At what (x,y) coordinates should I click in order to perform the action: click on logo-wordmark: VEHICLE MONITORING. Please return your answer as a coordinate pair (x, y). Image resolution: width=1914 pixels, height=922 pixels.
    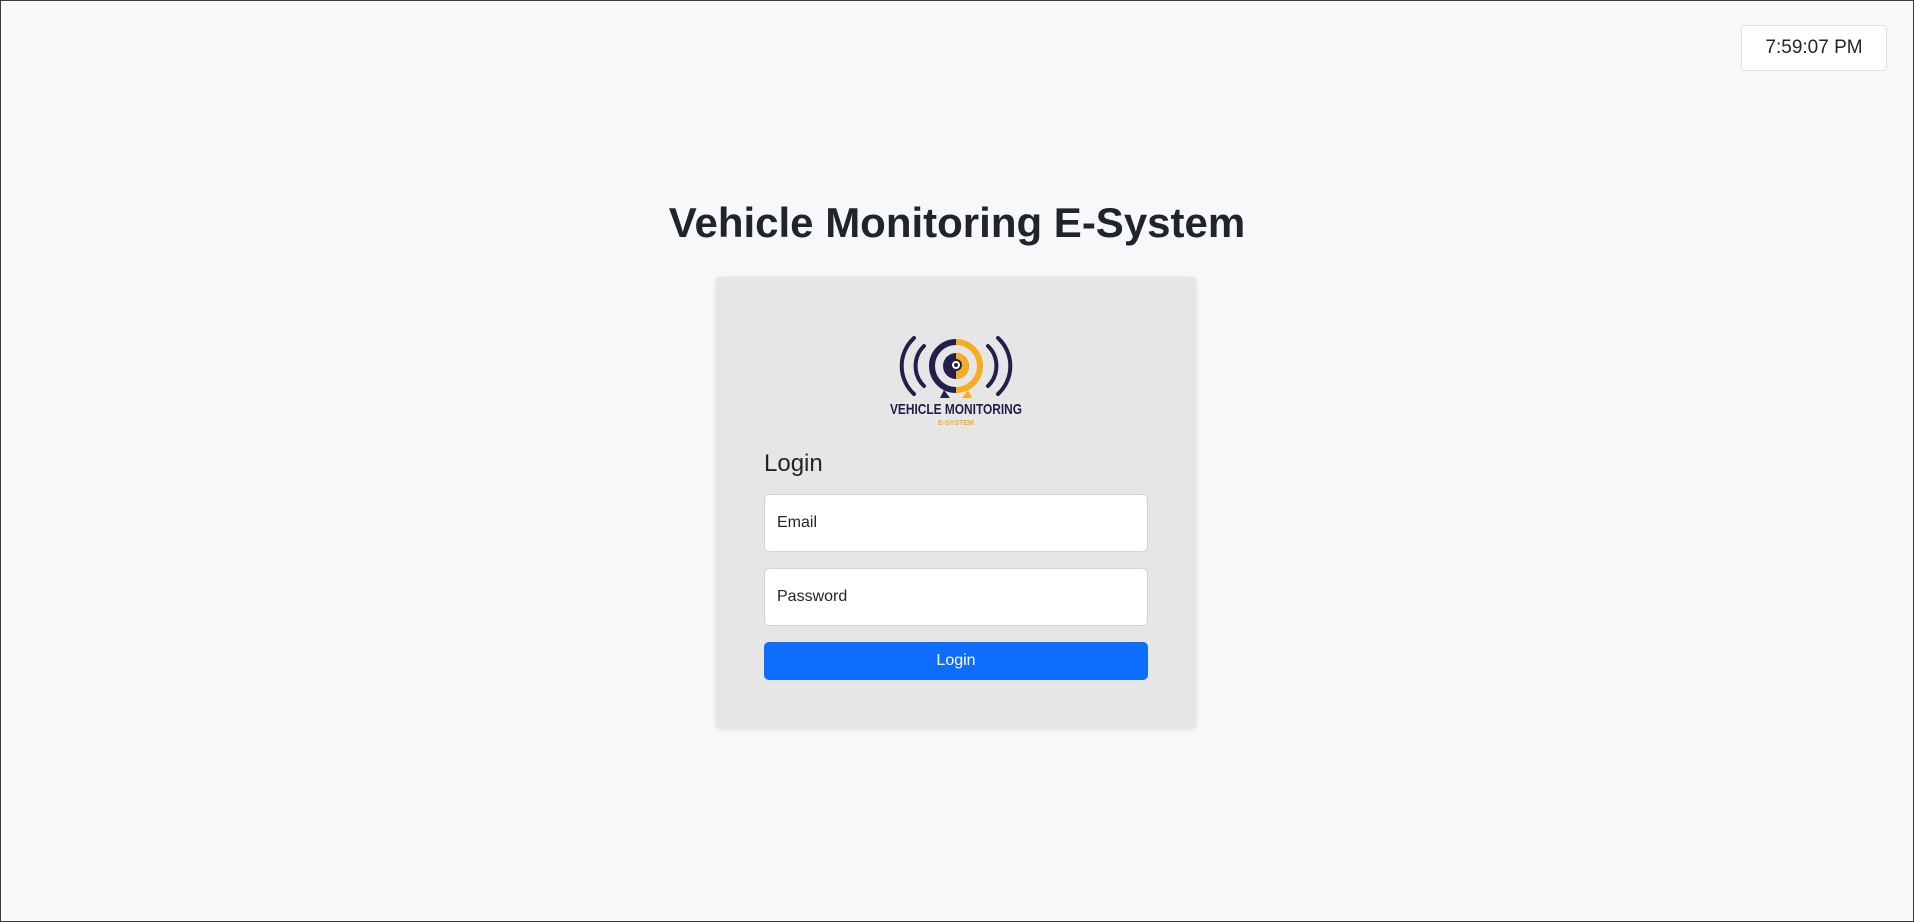
    Looking at the image, I should click on (956, 409).